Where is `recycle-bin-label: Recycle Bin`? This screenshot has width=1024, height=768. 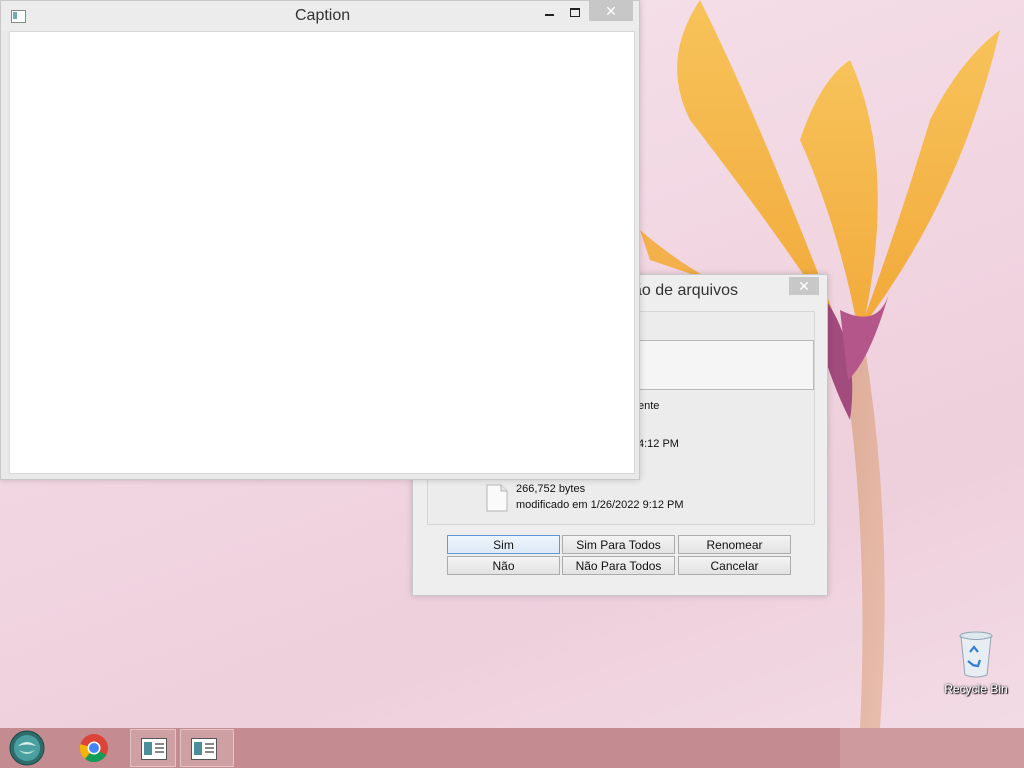
recycle-bin-label: Recycle Bin is located at coordinates (976, 689).